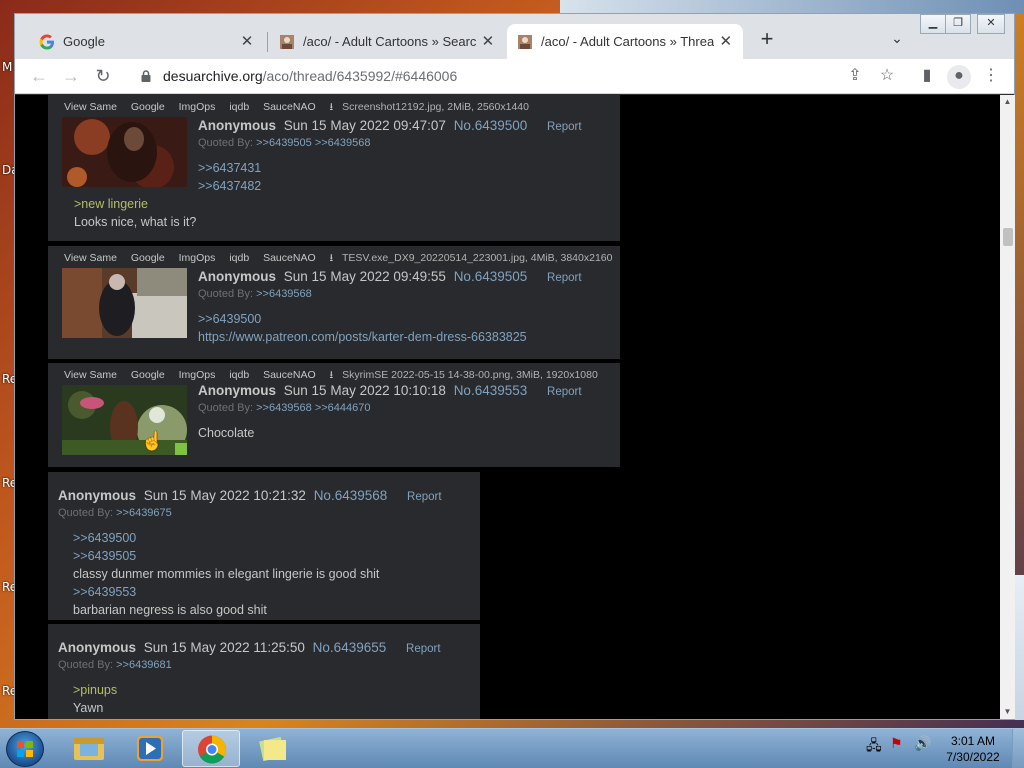 This screenshot has width=1024, height=768. What do you see at coordinates (390, 41) in the screenshot?
I see `tab-title: /aco/ - Adult Cartoons » Searching` at bounding box center [390, 41].